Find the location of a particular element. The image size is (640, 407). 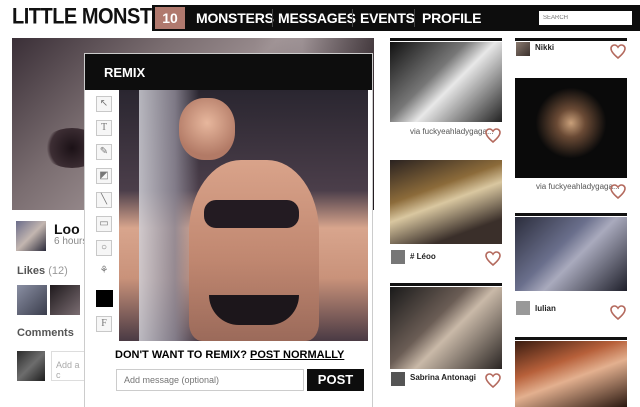

pen-icon: ╲ is located at coordinates (104, 200).